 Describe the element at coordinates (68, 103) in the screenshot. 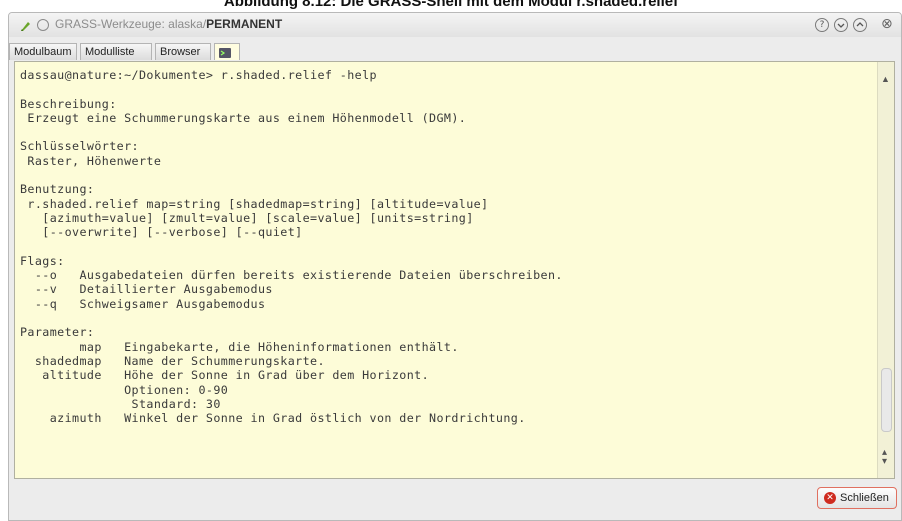

I see `console-line: Beschreibung:` at that location.